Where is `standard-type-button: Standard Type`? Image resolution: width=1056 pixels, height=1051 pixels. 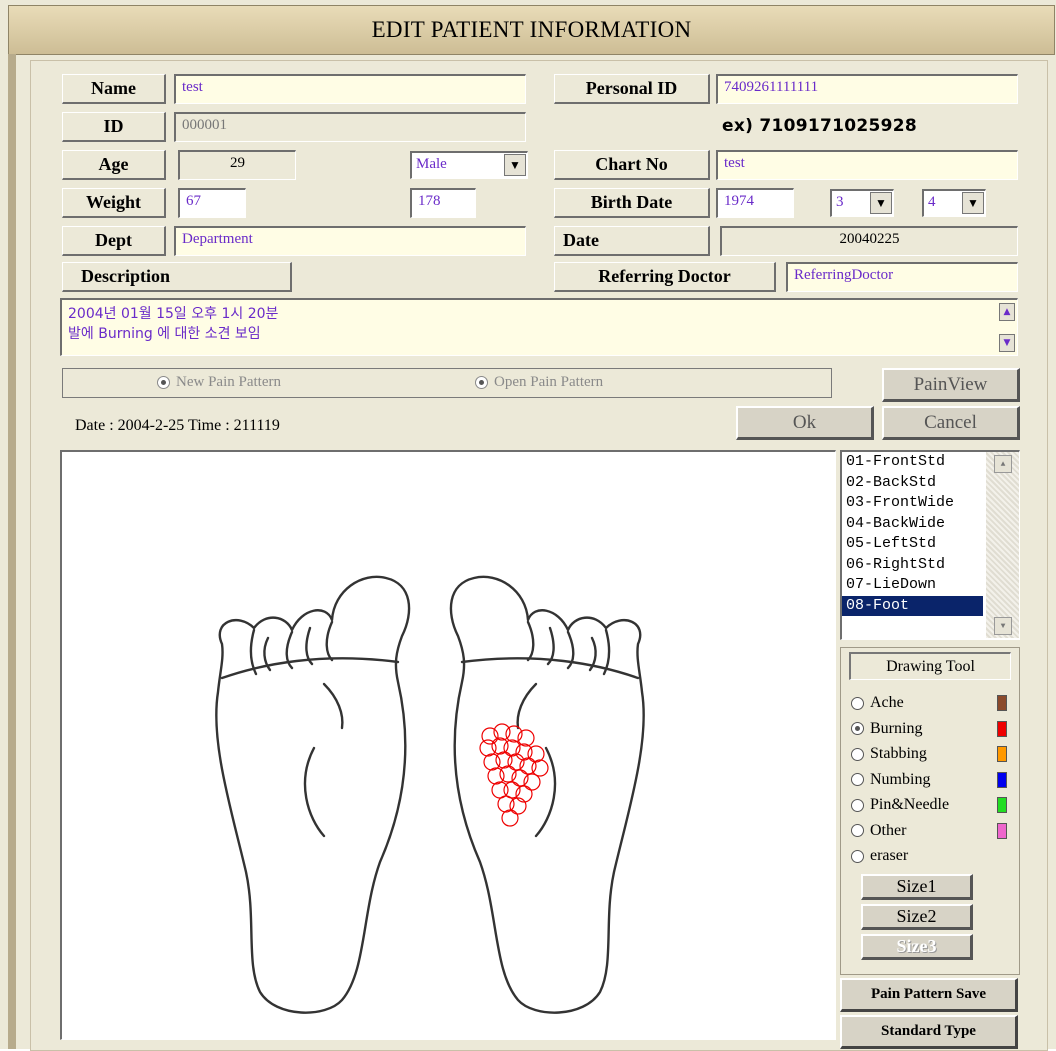
standard-type-button: Standard Type is located at coordinates (929, 1032).